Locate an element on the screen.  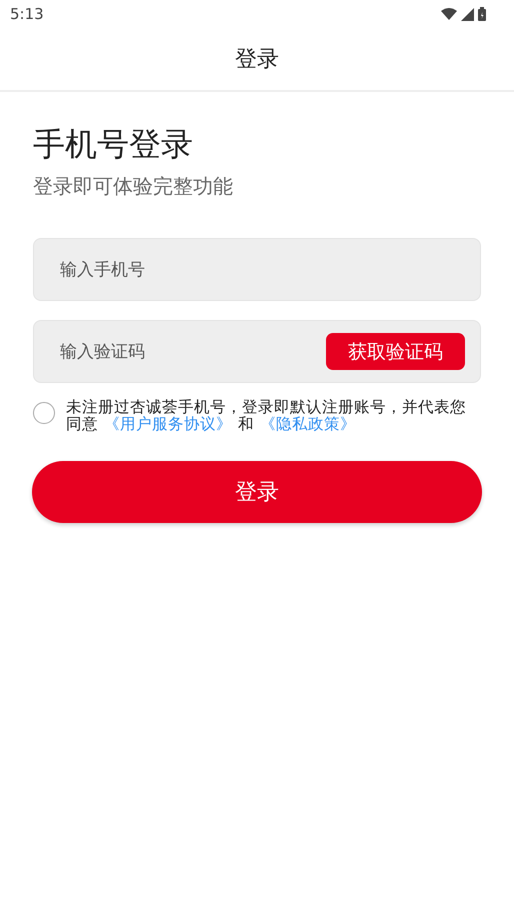
service-agreement-link: 《用户服务协议》 is located at coordinates (168, 424).